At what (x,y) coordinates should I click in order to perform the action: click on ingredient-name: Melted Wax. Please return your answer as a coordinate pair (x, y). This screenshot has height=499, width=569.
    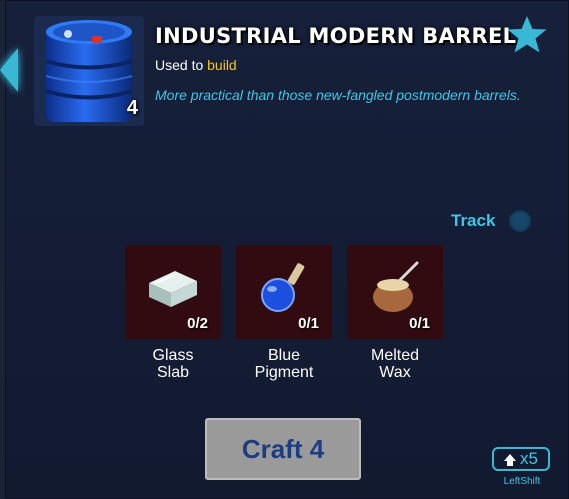
    Looking at the image, I should click on (395, 364).